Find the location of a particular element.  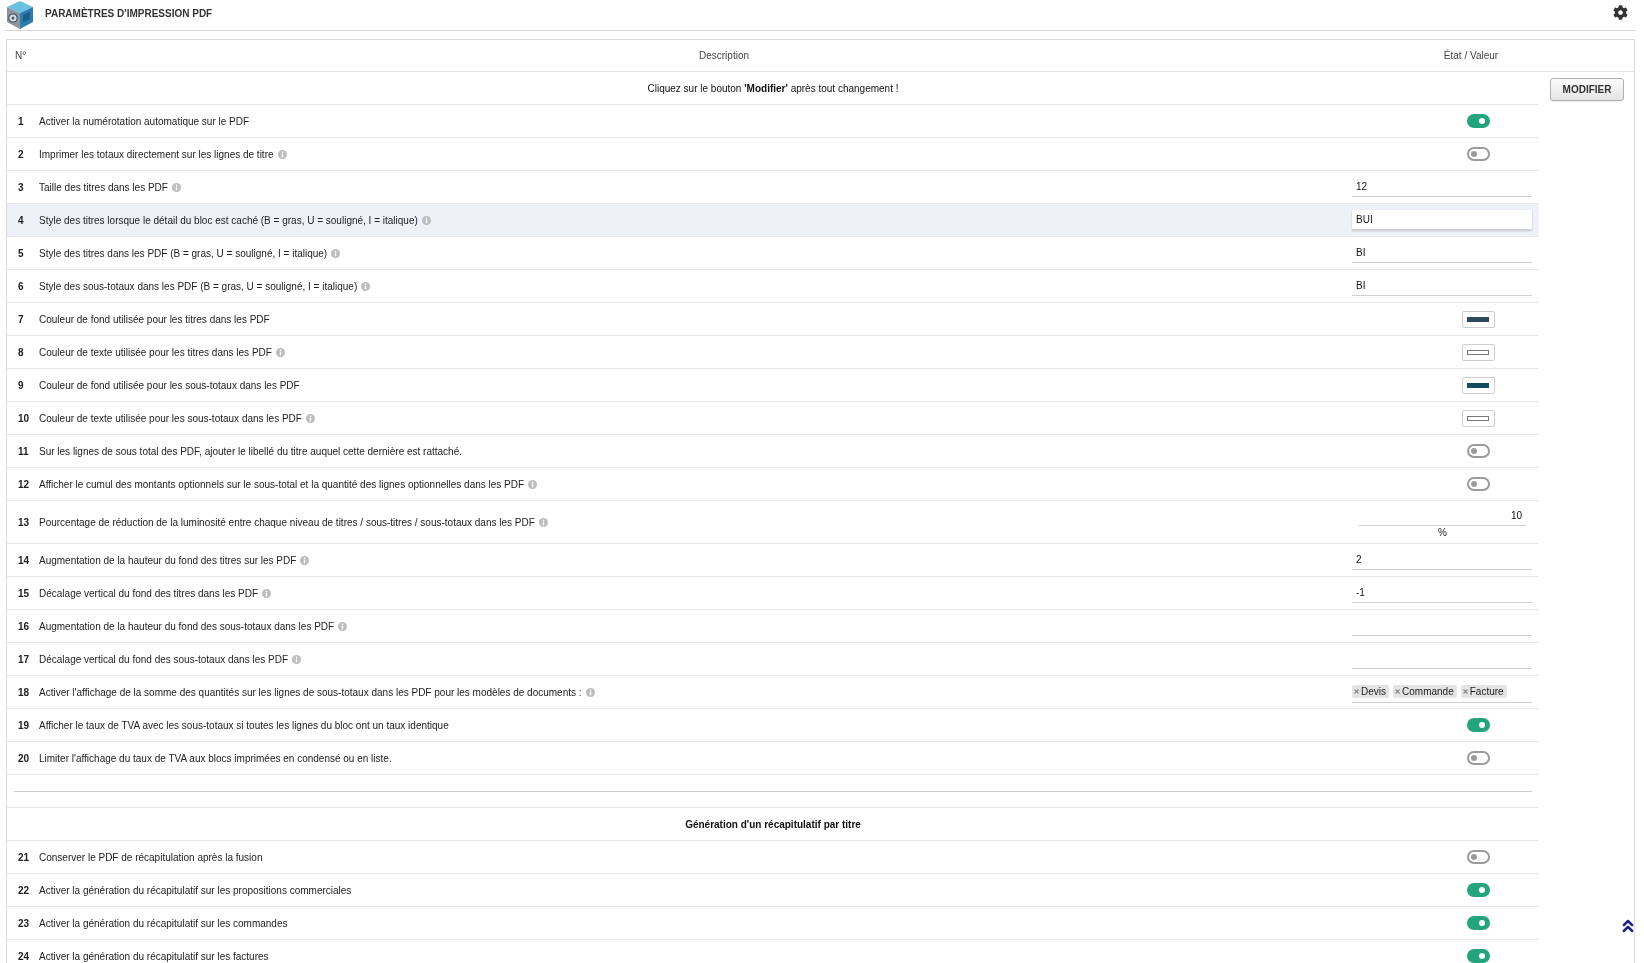

page-title: PARAMÈTRES D'IMPRESSION PDF is located at coordinates (129, 13).